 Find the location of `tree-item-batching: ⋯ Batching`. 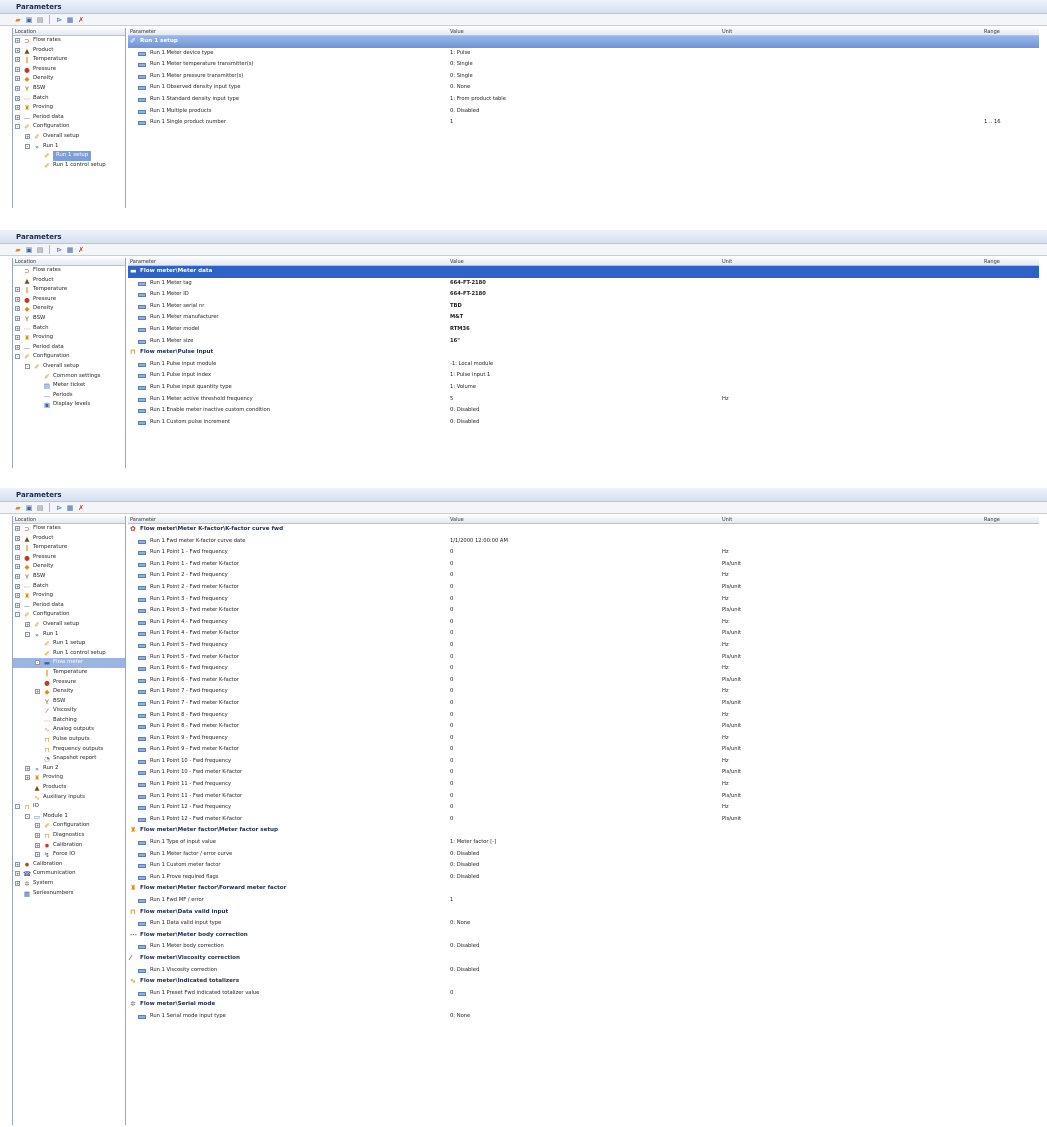

tree-item-batching: ⋯ Batching is located at coordinates (69, 721).